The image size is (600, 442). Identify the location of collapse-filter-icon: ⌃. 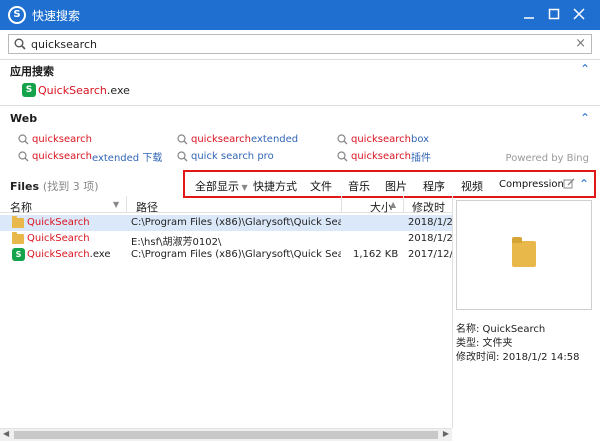
(584, 184).